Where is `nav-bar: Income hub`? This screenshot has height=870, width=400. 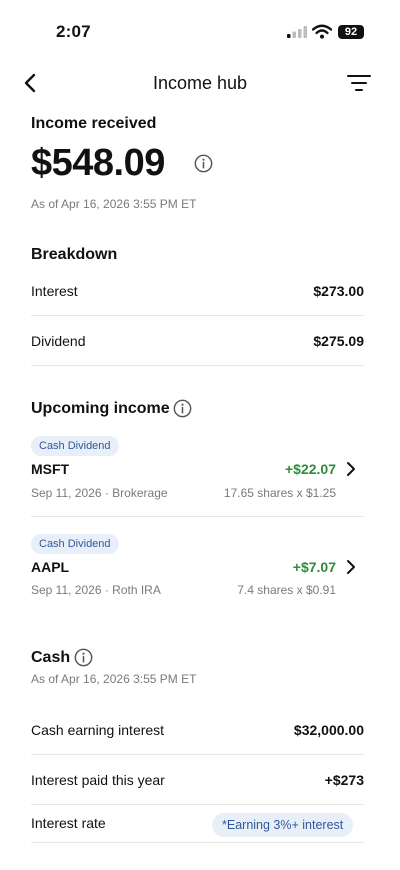
nav-bar: Income hub is located at coordinates (200, 84).